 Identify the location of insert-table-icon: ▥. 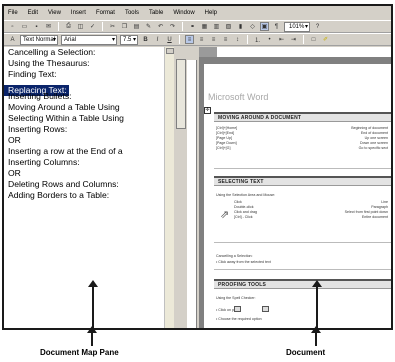
(216, 26).